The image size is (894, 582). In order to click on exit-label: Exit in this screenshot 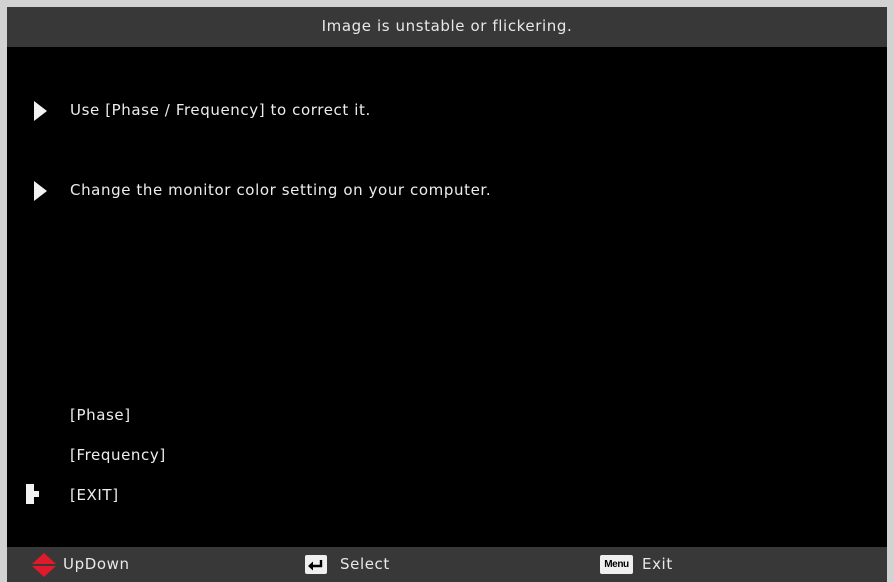, I will do `click(657, 564)`.